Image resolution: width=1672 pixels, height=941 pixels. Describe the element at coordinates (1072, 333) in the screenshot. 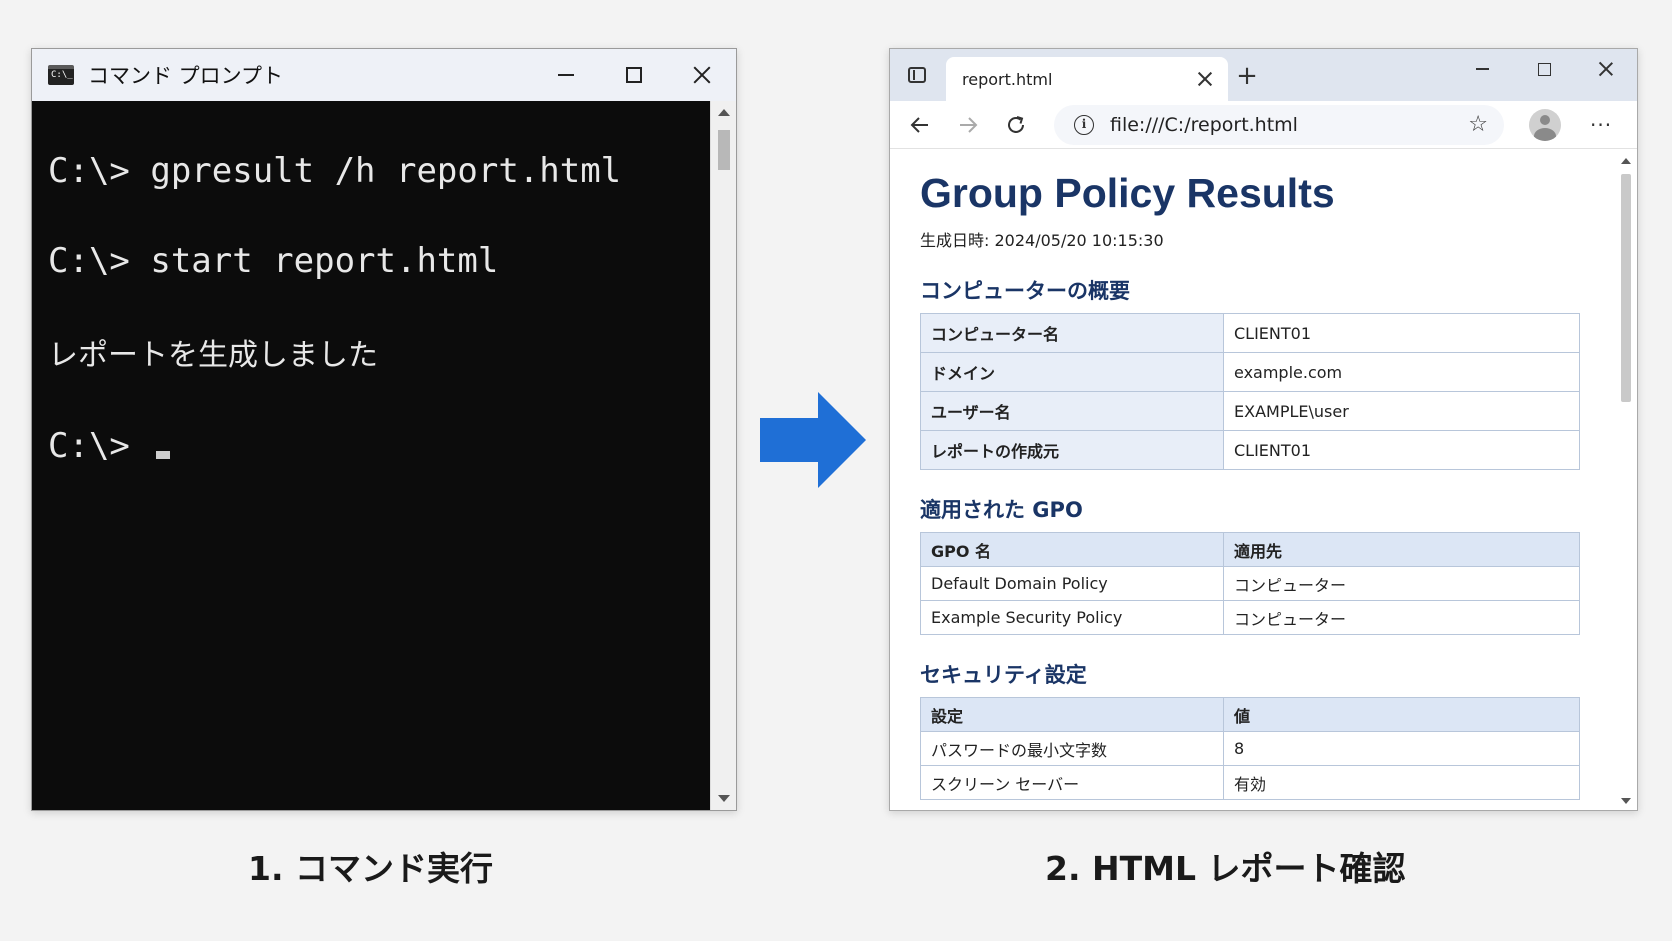

I see `summary-key: コンピューター名` at that location.